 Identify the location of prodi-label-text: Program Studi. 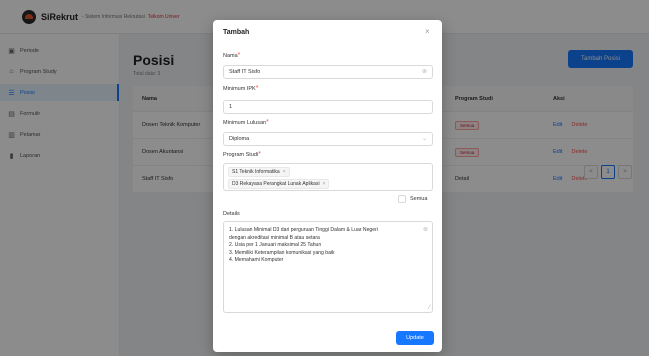
(241, 155).